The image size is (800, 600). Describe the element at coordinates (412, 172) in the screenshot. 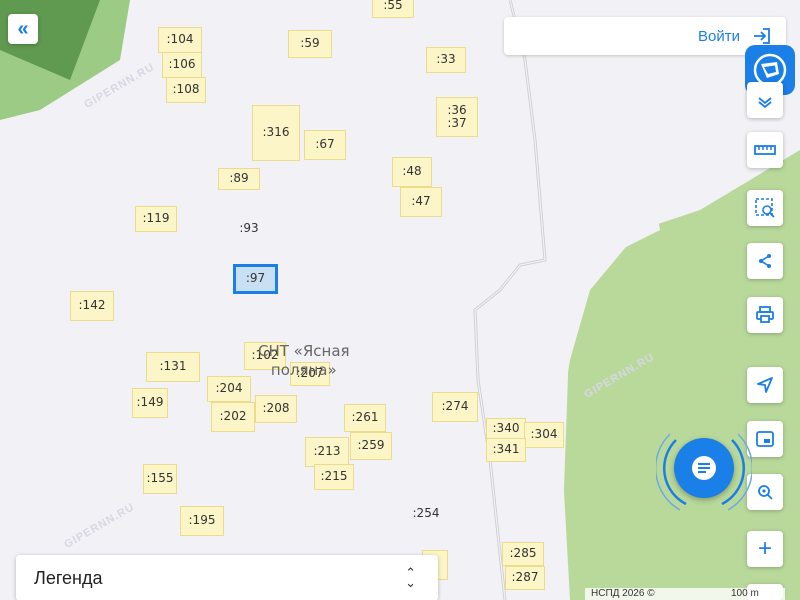

I see `plot-48: :48` at that location.